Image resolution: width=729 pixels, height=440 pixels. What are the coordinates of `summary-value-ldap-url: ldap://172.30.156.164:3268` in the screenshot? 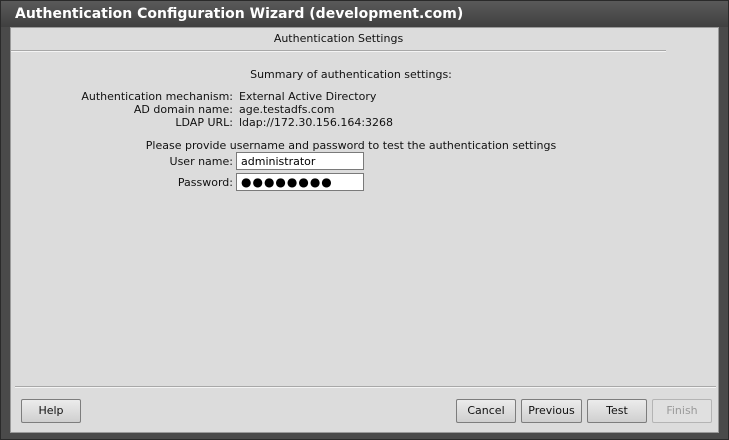 It's located at (316, 122).